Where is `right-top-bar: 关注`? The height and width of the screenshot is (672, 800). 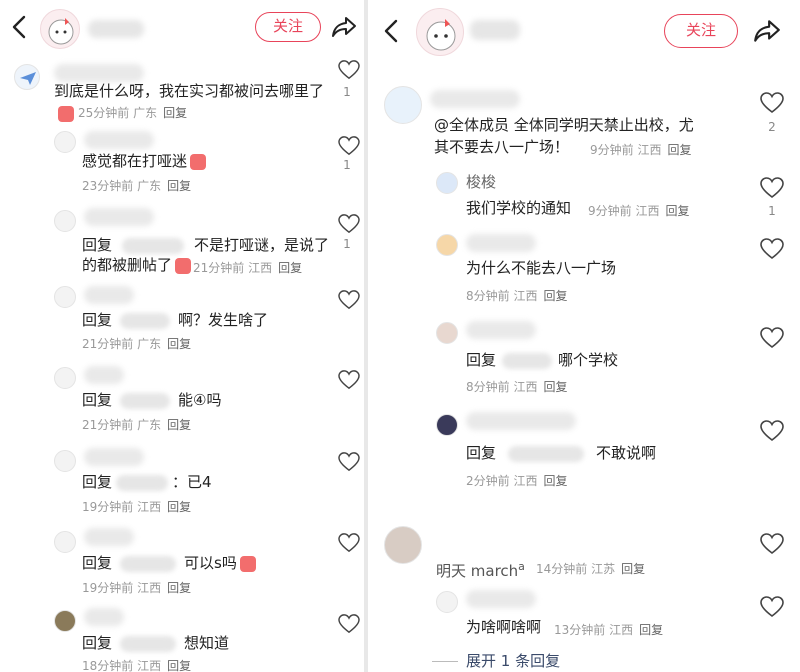
right-top-bar: 关注 is located at coordinates (584, 32).